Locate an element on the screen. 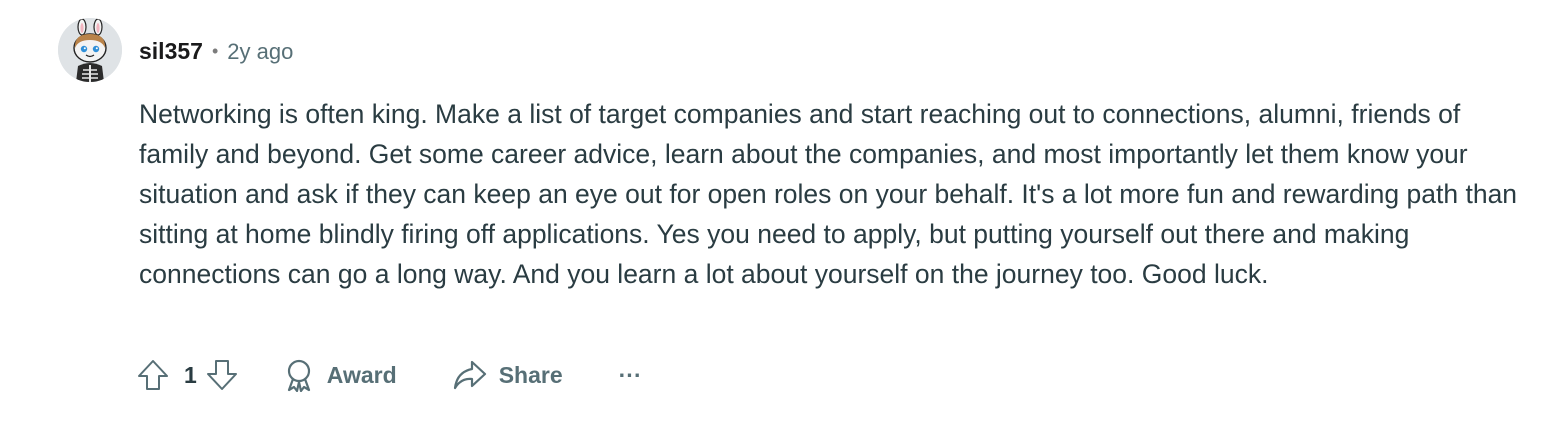 The height and width of the screenshot is (428, 1554). downvote-button is located at coordinates (222, 375).